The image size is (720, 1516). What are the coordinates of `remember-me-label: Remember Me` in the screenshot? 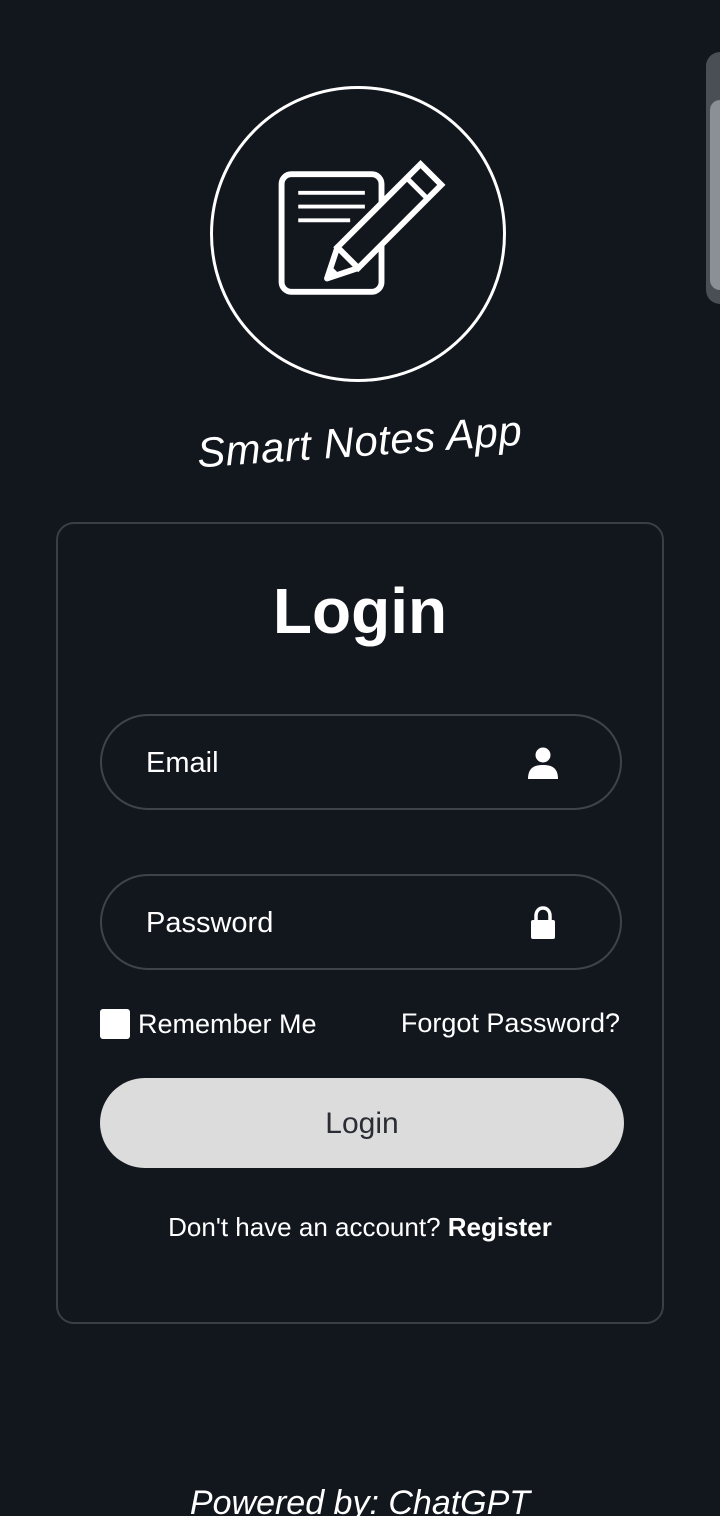 It's located at (227, 1023).